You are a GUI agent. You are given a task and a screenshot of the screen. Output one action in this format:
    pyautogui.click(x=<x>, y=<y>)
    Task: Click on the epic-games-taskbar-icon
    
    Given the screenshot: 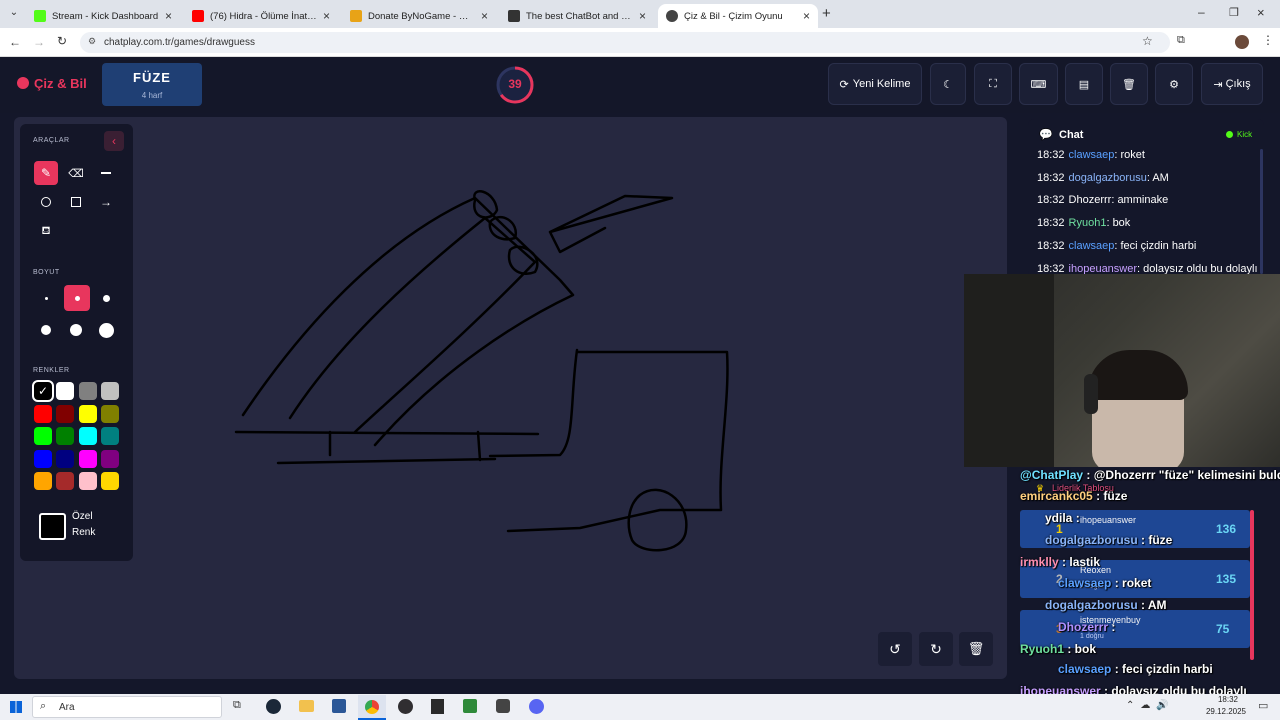 What is the action you would take?
    pyautogui.click(x=437, y=706)
    